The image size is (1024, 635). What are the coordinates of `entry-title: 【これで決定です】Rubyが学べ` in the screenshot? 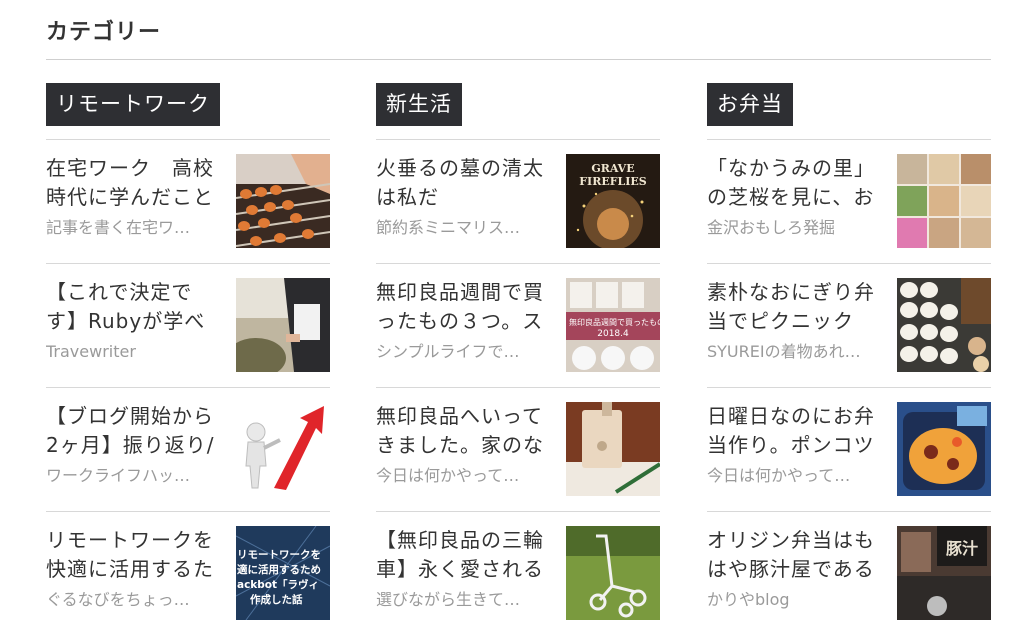 It's located at (134, 307).